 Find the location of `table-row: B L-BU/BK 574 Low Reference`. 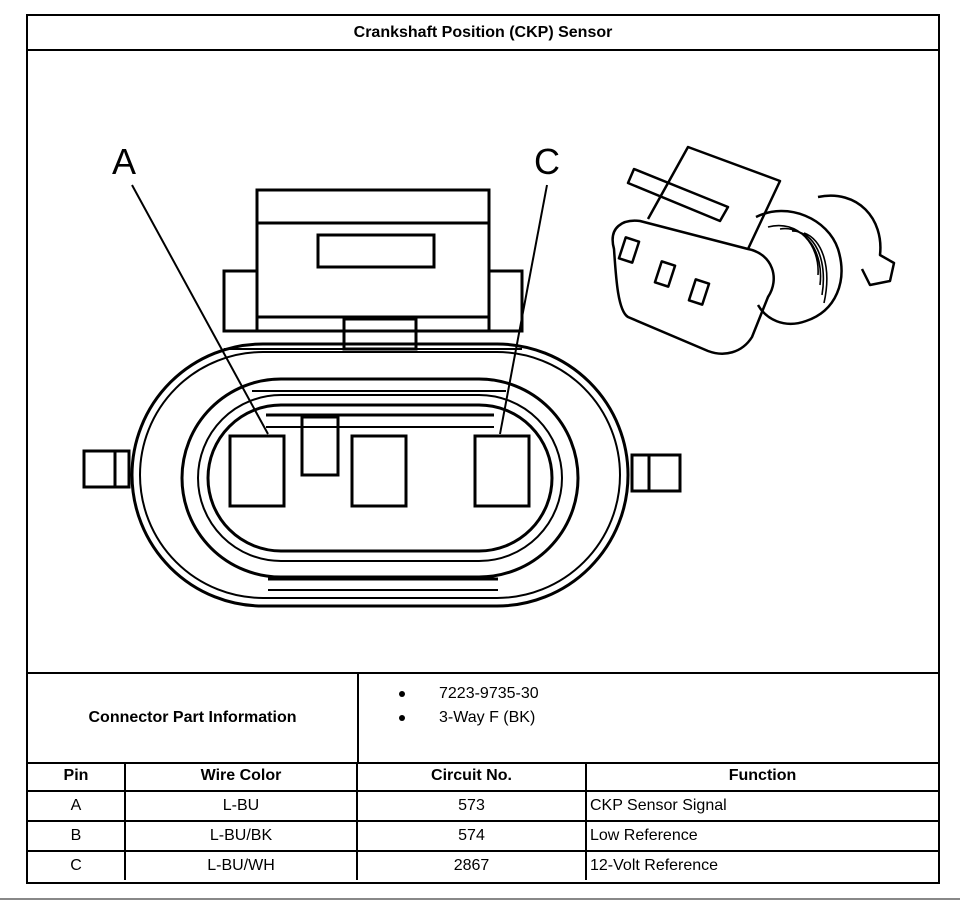

table-row: B L-BU/BK 574 Low Reference is located at coordinates (483, 836).